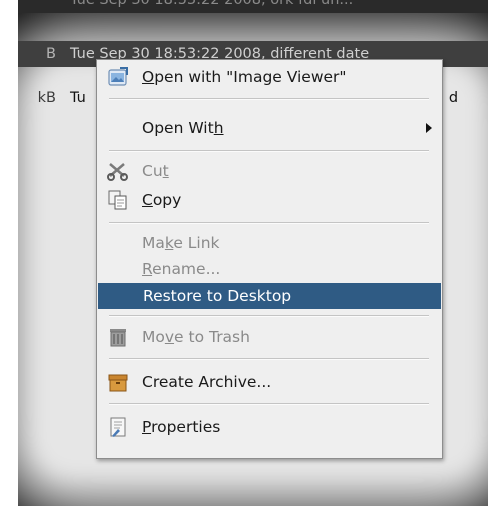 This screenshot has width=502, height=506. What do you see at coordinates (429, 128) in the screenshot?
I see `submenu-arrow-icon` at bounding box center [429, 128].